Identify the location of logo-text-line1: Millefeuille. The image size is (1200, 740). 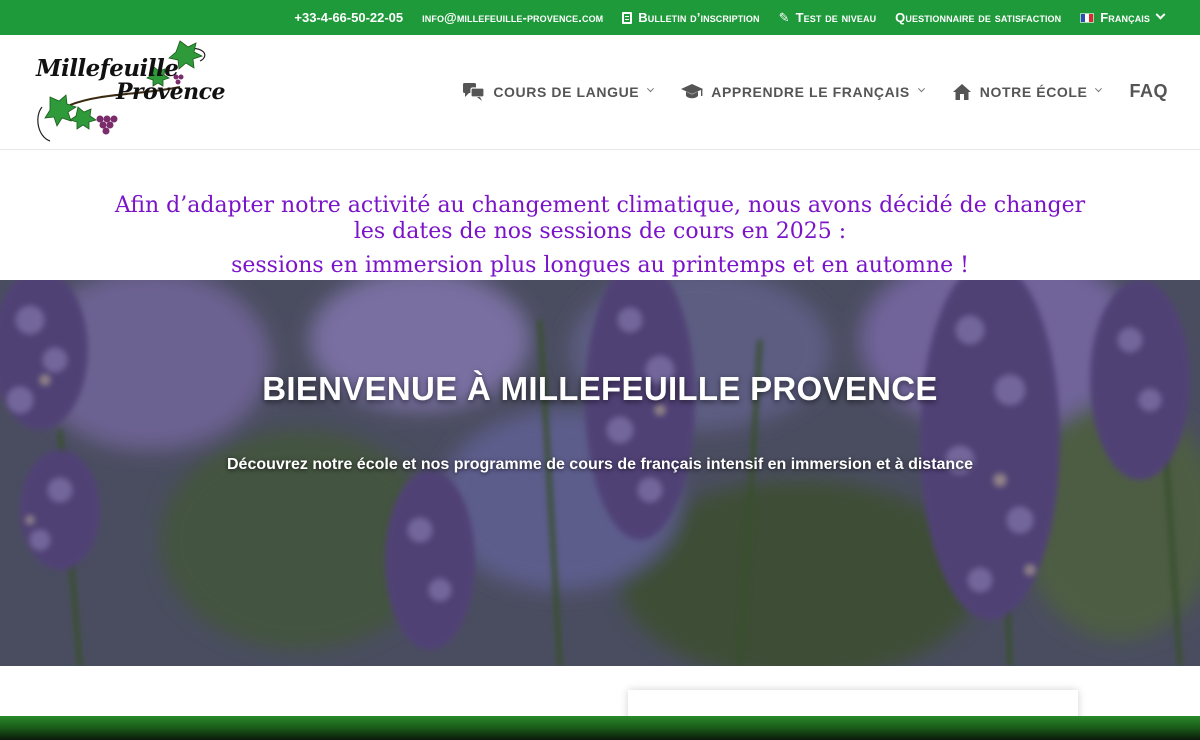
(107, 68).